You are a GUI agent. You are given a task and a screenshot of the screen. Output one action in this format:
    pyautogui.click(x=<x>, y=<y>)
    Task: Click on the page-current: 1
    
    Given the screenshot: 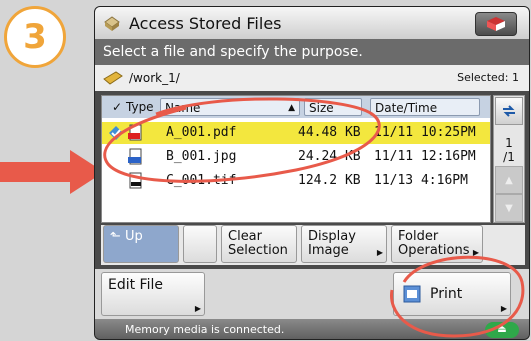 What is the action you would take?
    pyautogui.click(x=509, y=143)
    